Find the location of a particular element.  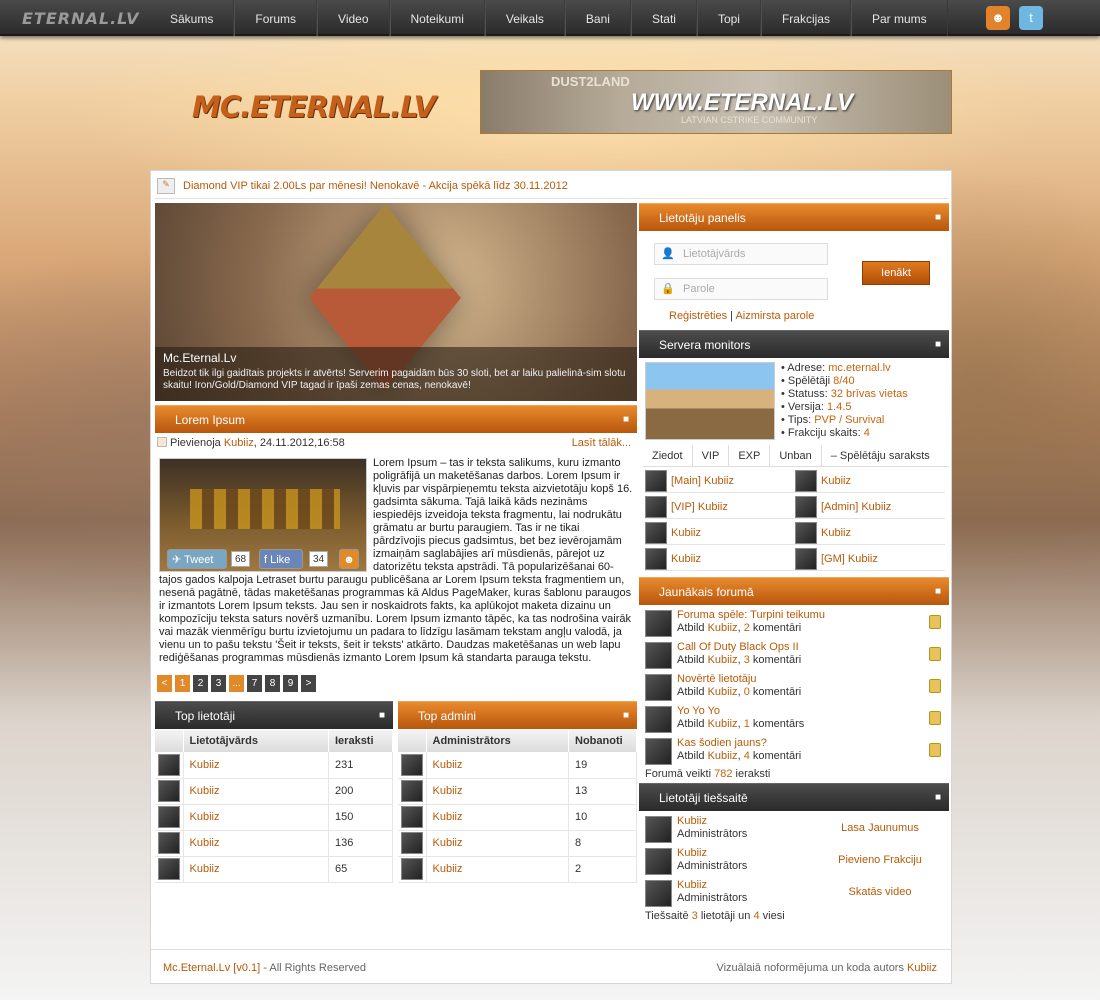

forum-topic-link: Kas šodien jauns? is located at coordinates (722, 743).